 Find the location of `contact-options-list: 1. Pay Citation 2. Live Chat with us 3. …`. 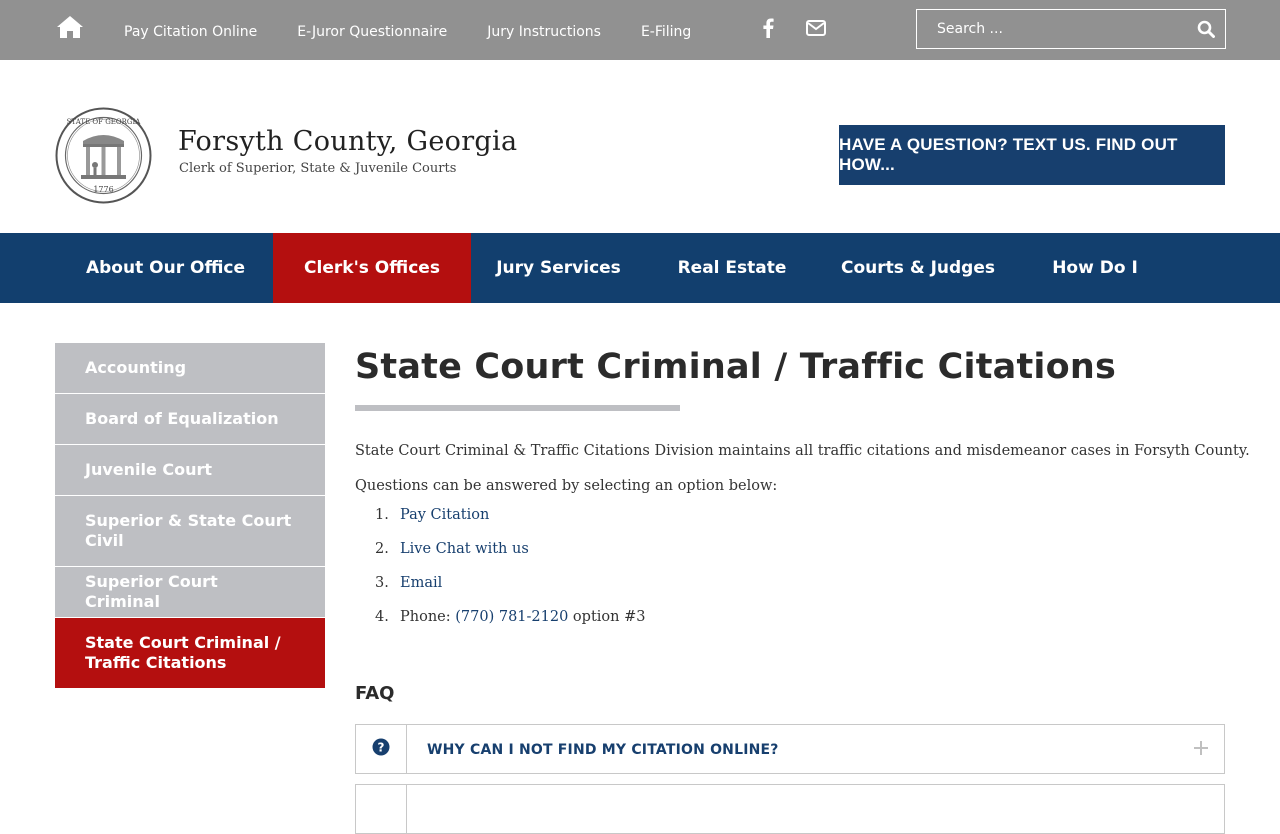

contact-options-list: 1. Pay Citation 2. Live Chat with us 3. … is located at coordinates (510, 575).